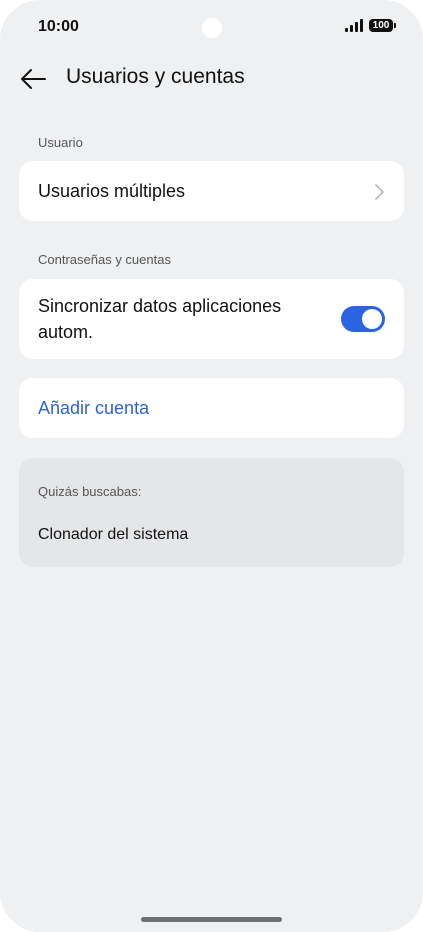 This screenshot has width=423, height=932. Describe the element at coordinates (90, 491) in the screenshot. I see `suggestions-label: Quizás buscabas:` at that location.